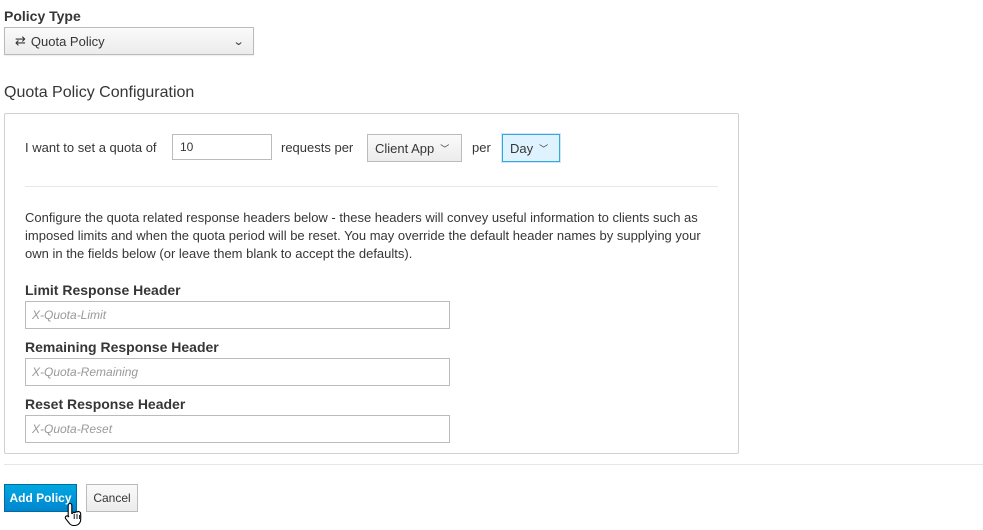 The image size is (983, 530). Describe the element at coordinates (237, 315) in the screenshot. I see `limit-header-input` at that location.